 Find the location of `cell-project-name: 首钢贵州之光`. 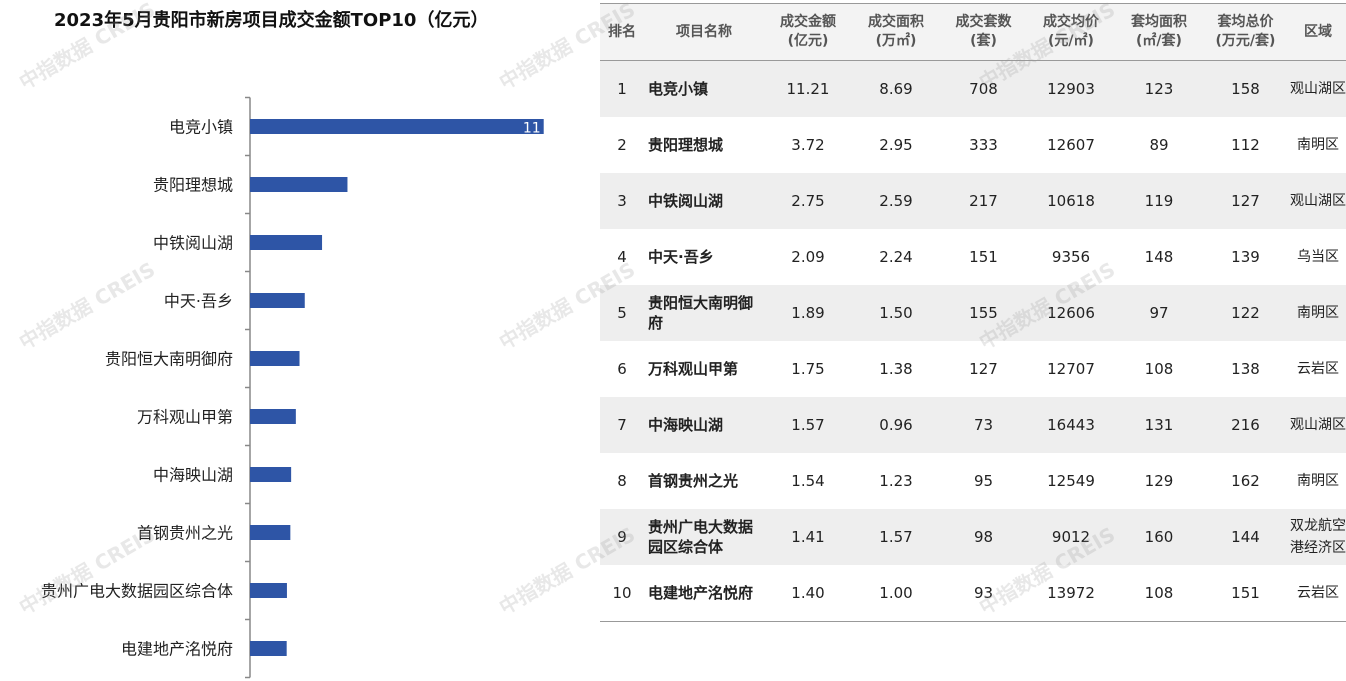

cell-project-name: 首钢贵州之光 is located at coordinates (704, 481).